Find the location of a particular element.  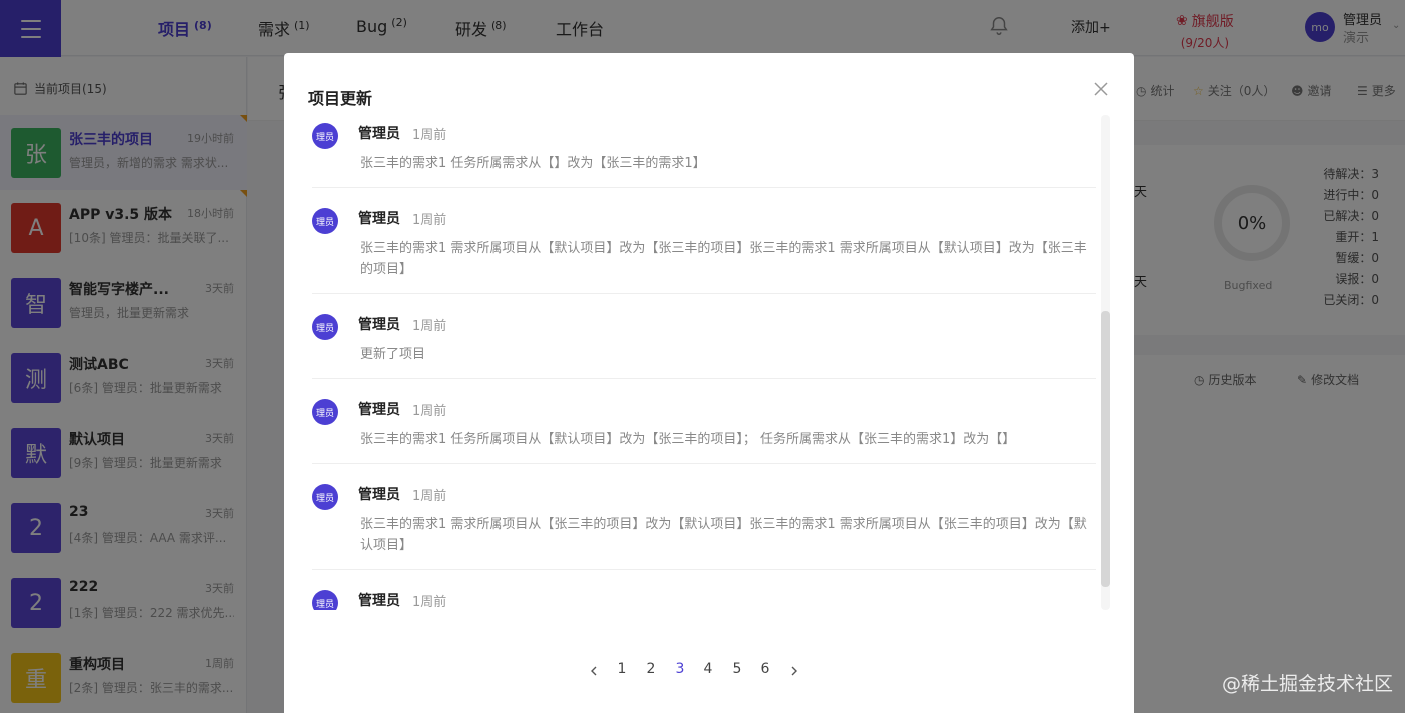

chevron-left-icon is located at coordinates (594, 671).